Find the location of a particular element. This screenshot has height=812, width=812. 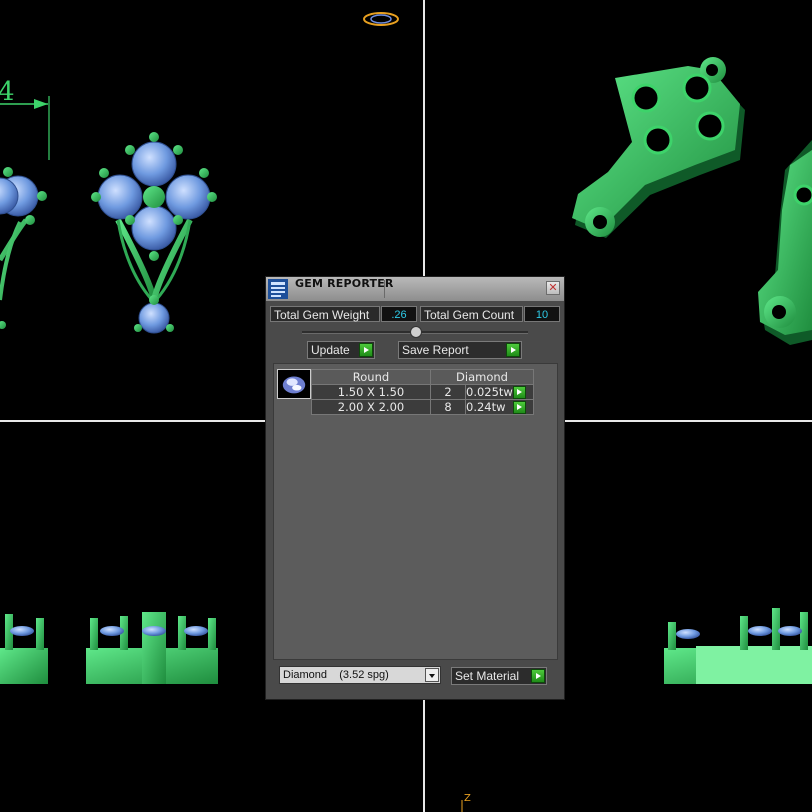

titlebar-divider is located at coordinates (384, 289).